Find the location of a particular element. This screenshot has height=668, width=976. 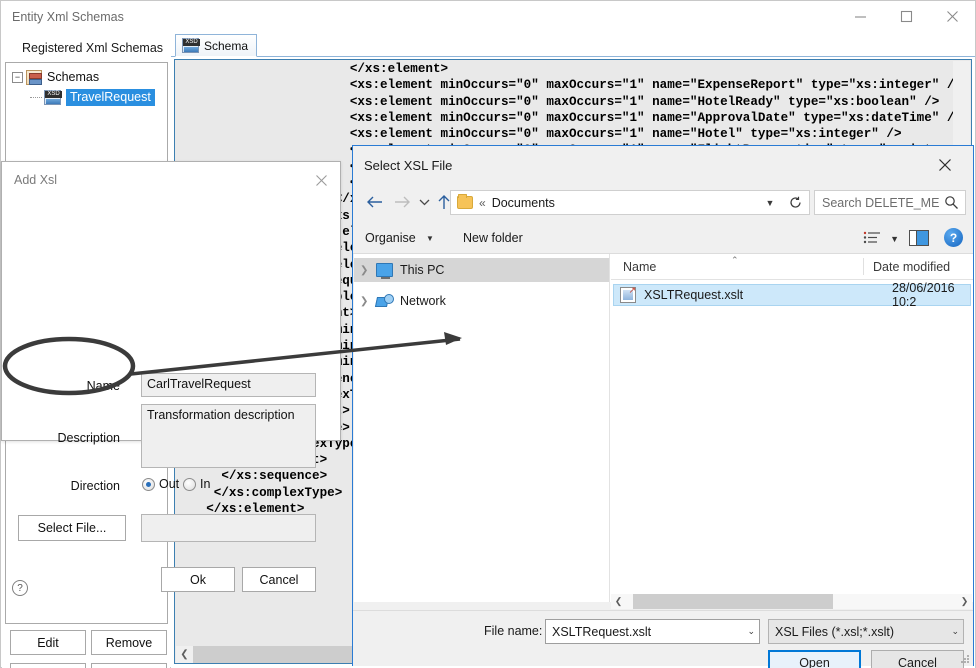

search-placeholder: Search DELETE_ME is located at coordinates (881, 202).